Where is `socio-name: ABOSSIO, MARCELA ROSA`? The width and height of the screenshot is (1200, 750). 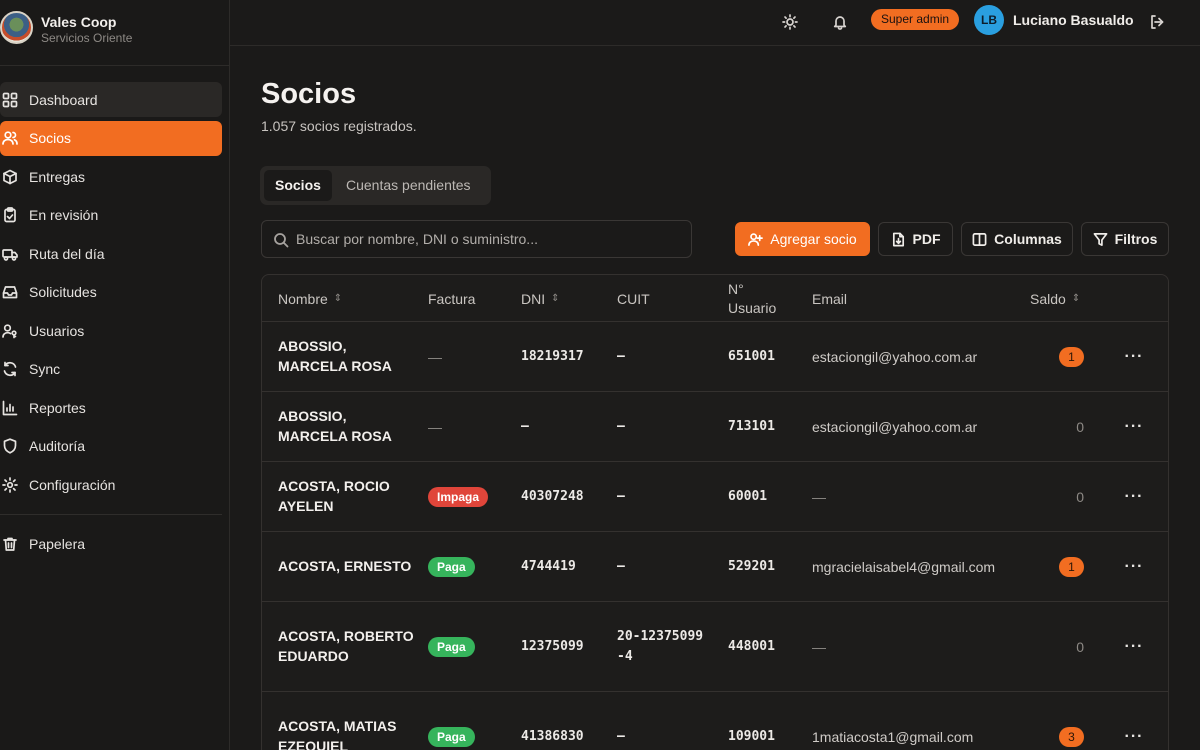 socio-name: ABOSSIO, MARCELA ROSA is located at coordinates (335, 426).